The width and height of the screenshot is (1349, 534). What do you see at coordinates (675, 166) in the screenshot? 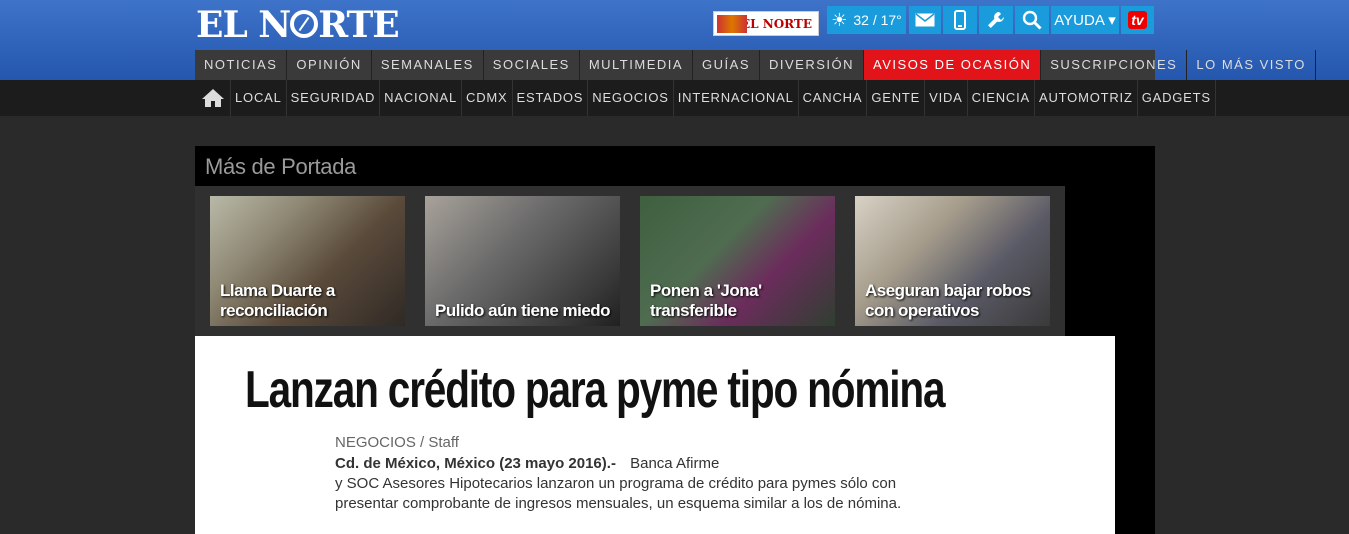
I see `mas-de-portada-title: Más de Portada` at bounding box center [675, 166].